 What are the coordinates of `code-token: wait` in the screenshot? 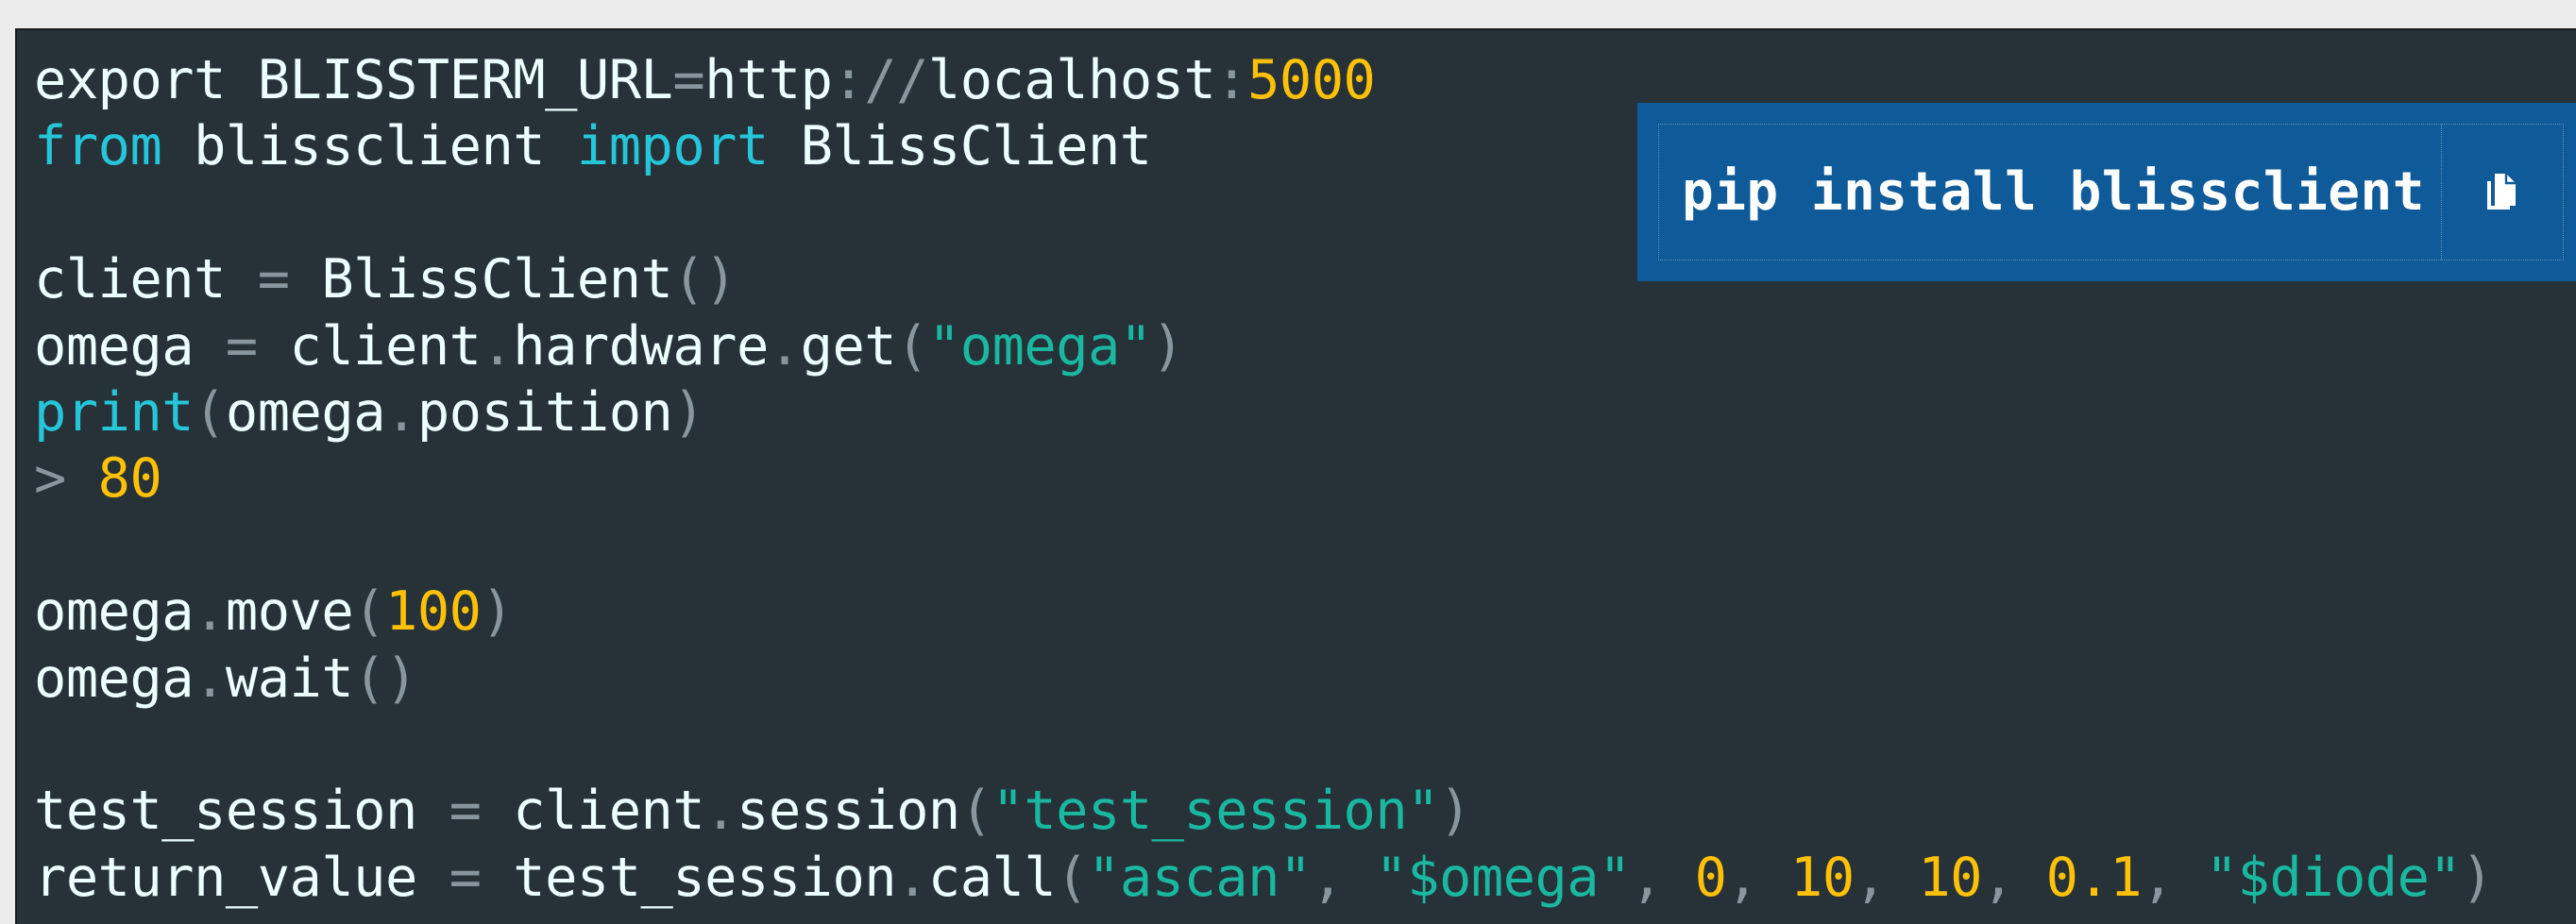 It's located at (289, 678).